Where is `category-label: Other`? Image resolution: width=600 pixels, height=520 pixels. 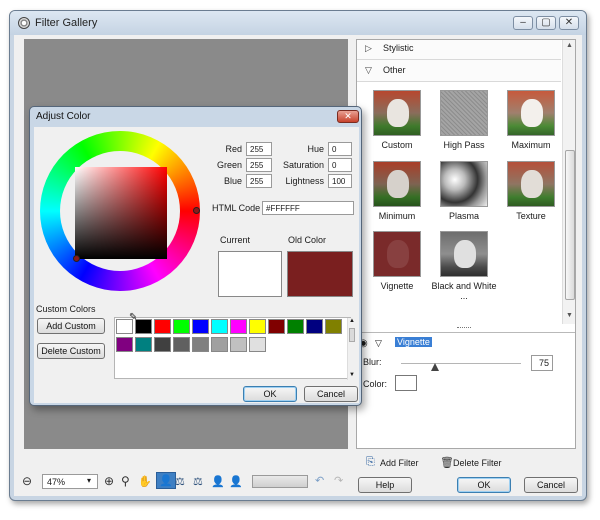 category-label: Other is located at coordinates (394, 70).